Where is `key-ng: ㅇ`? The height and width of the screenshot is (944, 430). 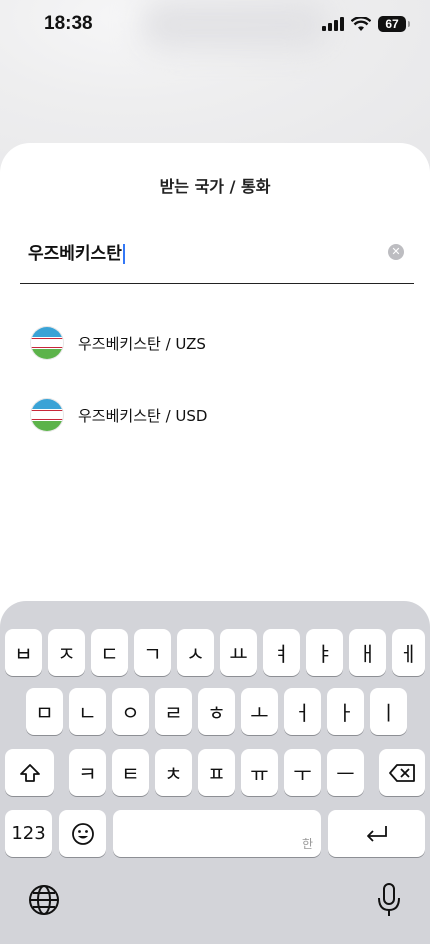
key-ng: ㅇ is located at coordinates (130, 711).